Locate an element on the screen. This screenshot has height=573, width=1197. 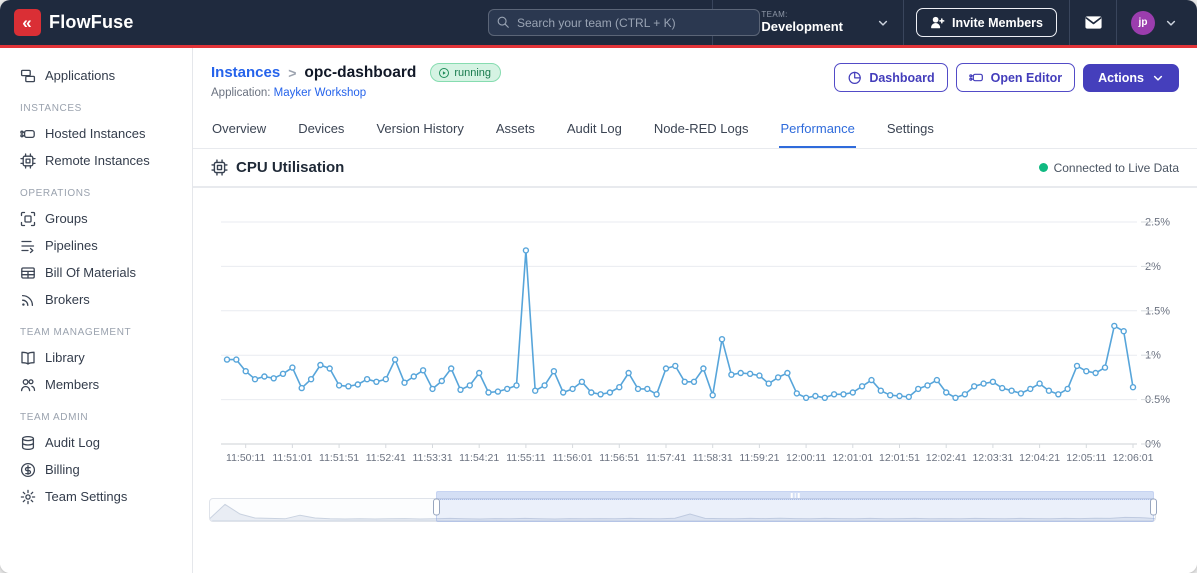
sidebar-item-members: Members is located at coordinates (96, 384).